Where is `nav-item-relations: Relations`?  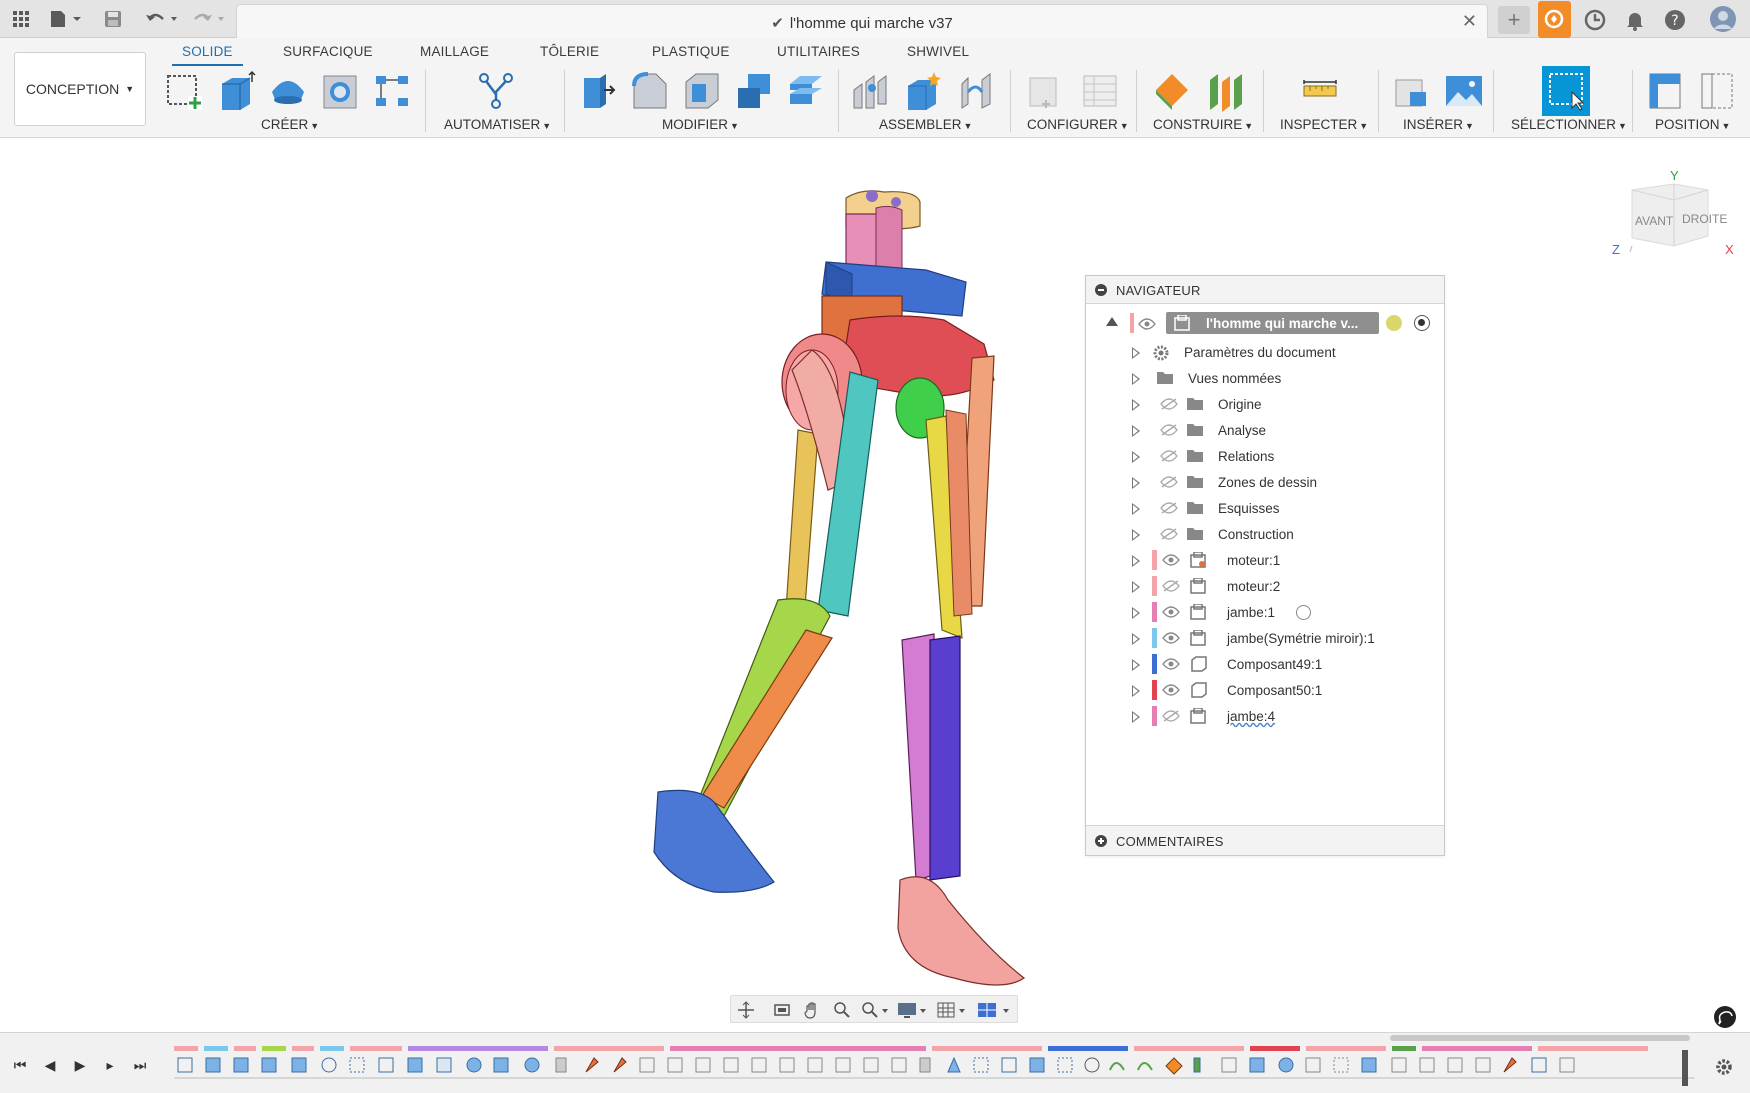 nav-item-relations: Relations is located at coordinates (1265, 456).